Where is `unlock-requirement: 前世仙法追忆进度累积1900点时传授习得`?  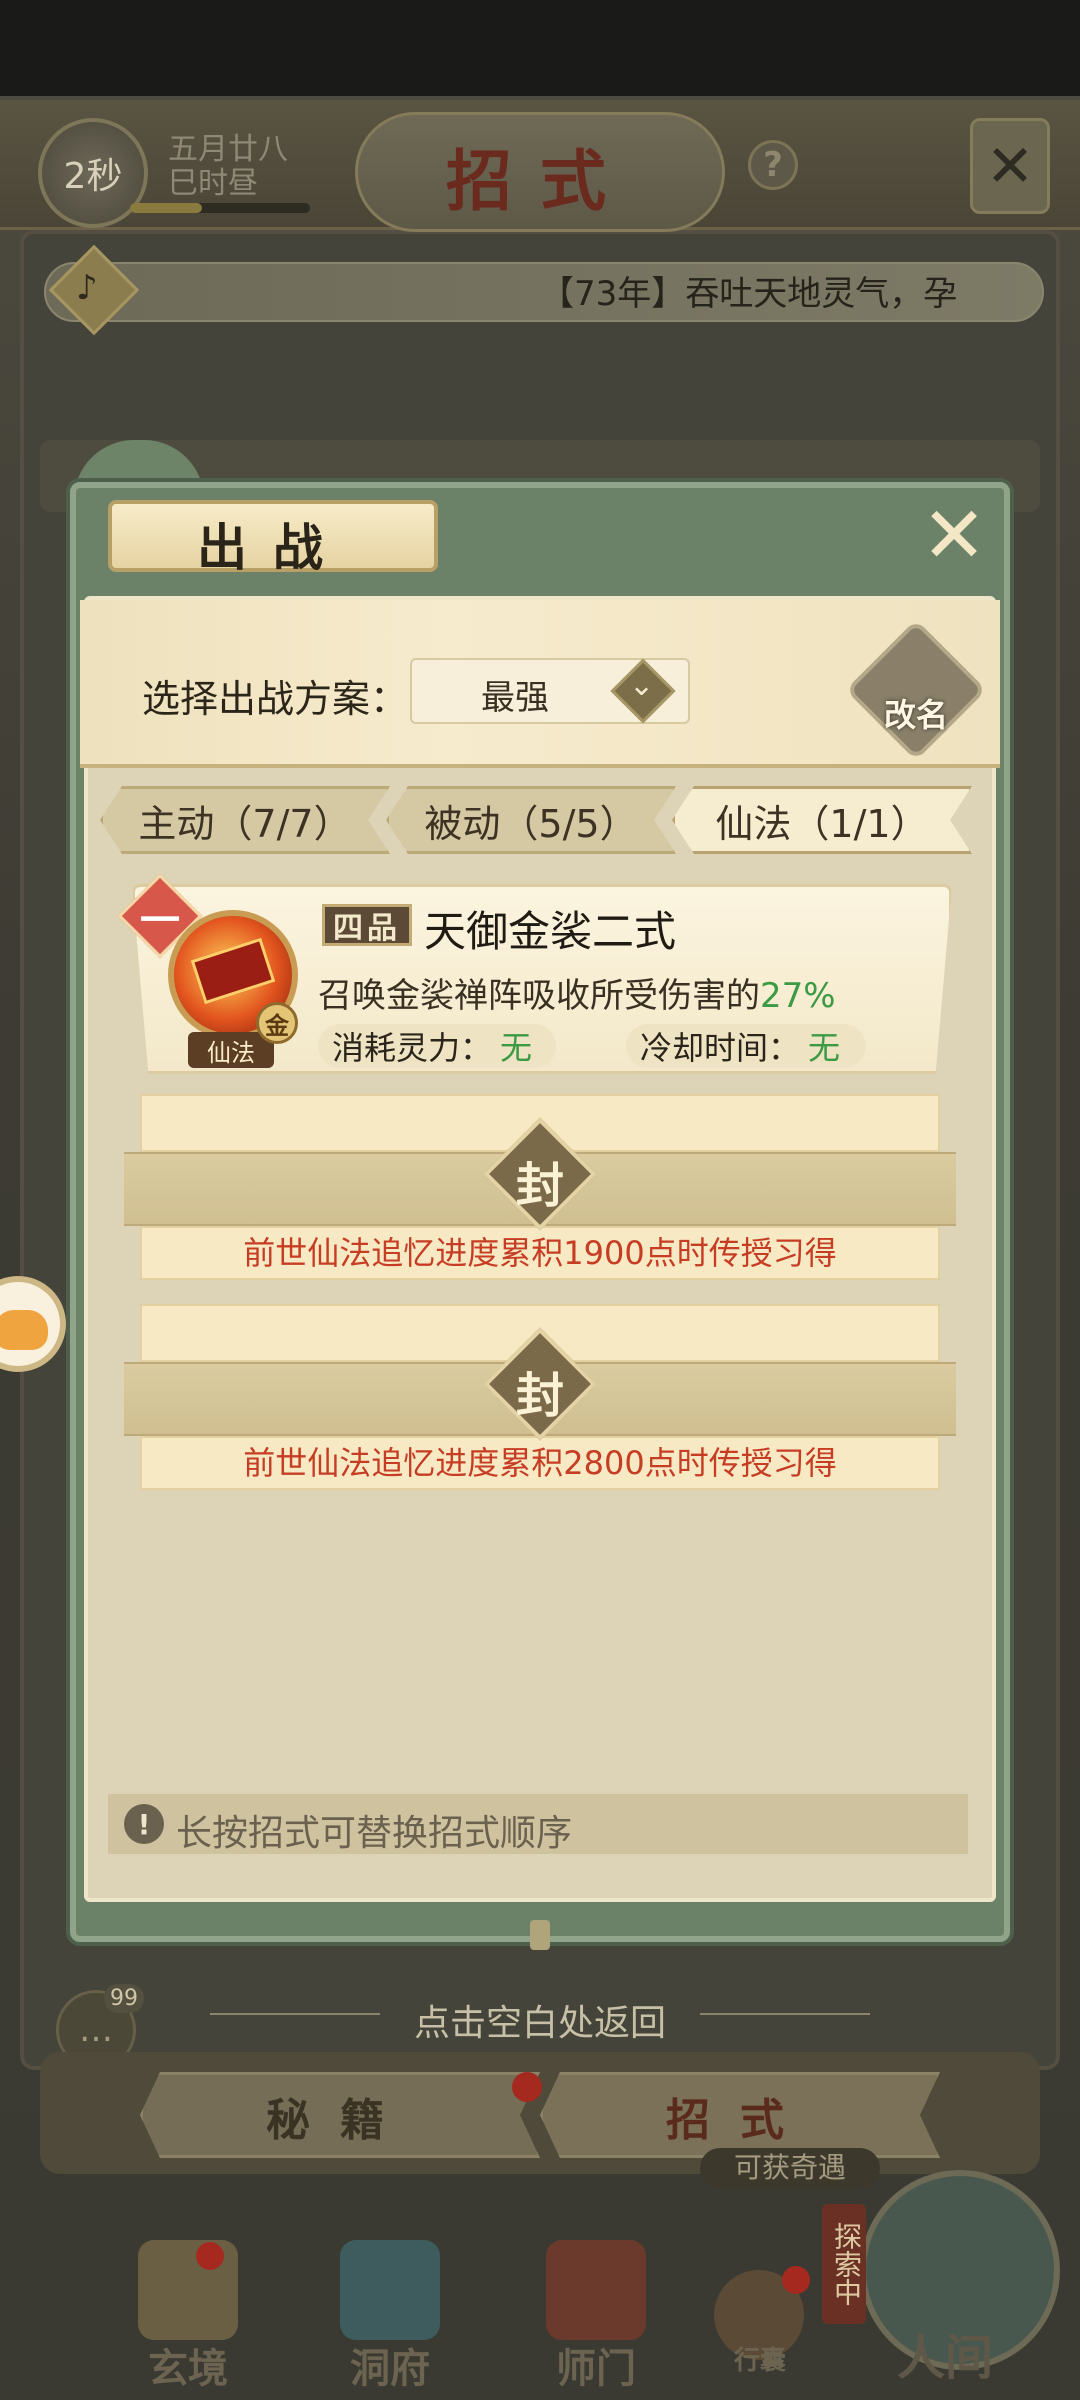 unlock-requirement: 前世仙法追忆进度累积1900点时传授习得 is located at coordinates (540, 1253).